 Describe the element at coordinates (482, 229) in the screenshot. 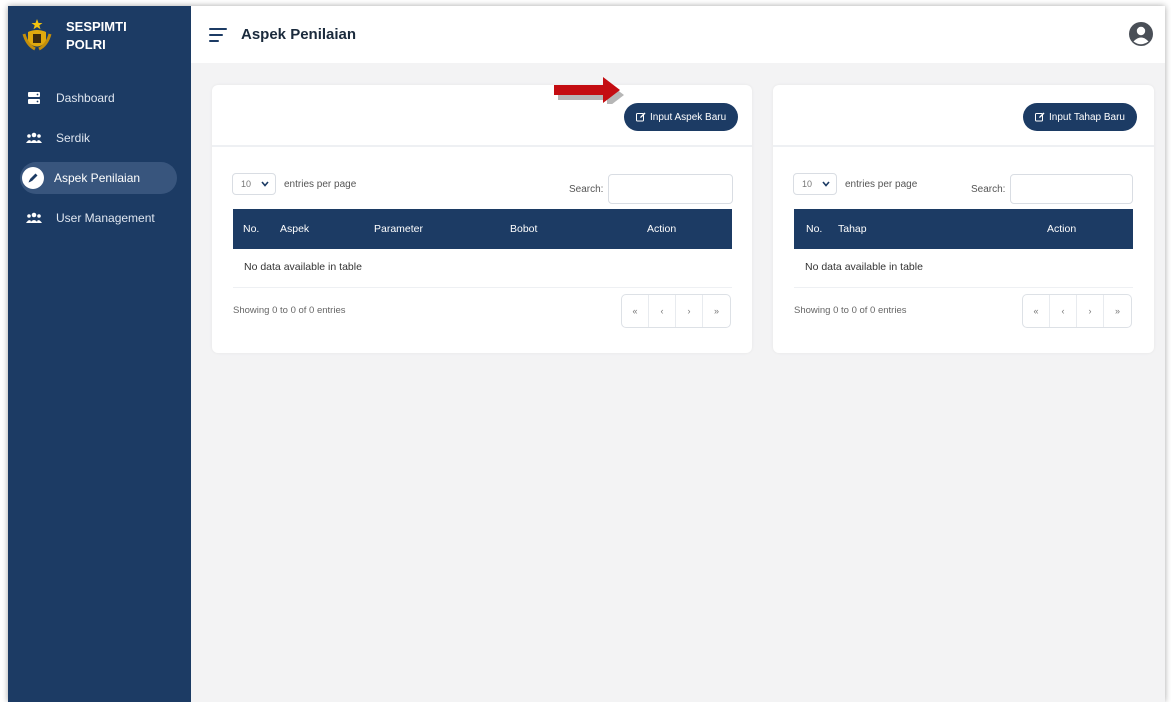

I see `table-header: No. Aspek Parameter Bobot Action` at that location.